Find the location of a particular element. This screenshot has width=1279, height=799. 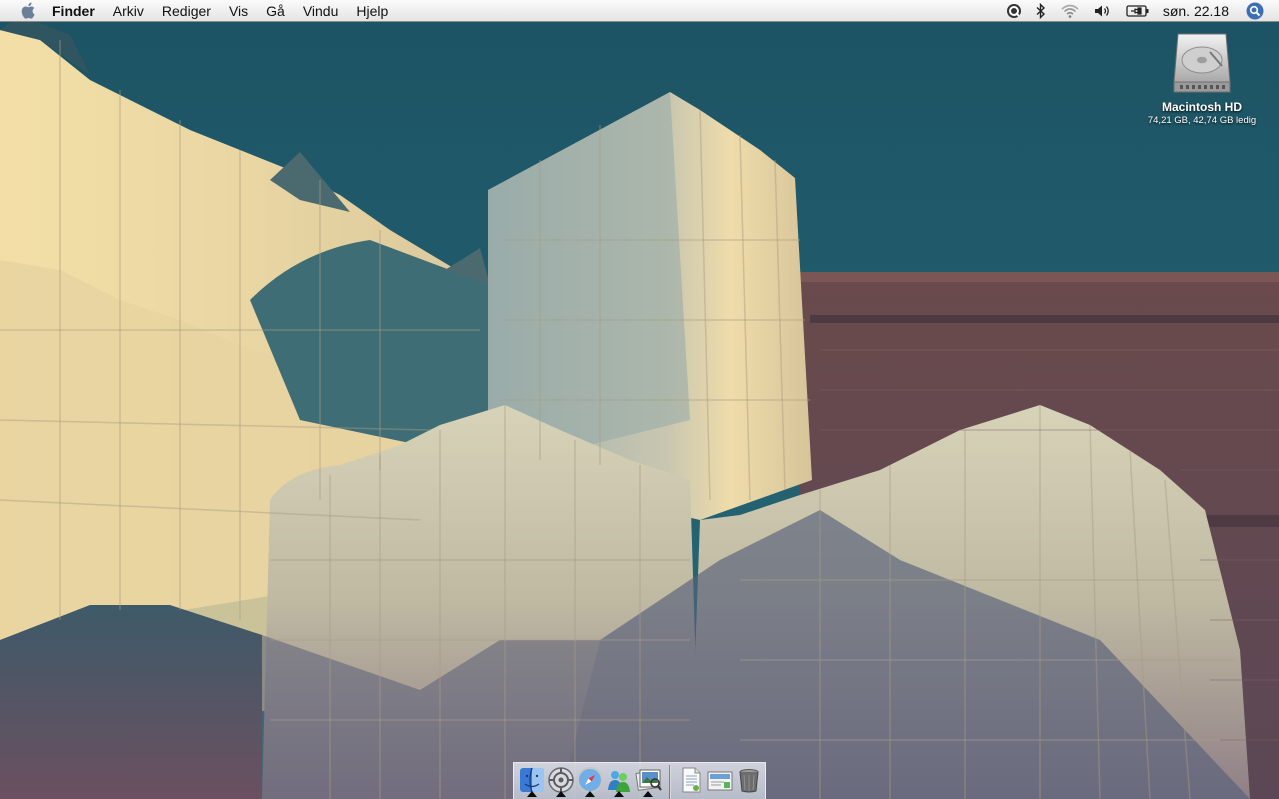

menu-bar: Finder Arkiv Rediger Vis Gå Vindu Hjelp is located at coordinates (639, 11).